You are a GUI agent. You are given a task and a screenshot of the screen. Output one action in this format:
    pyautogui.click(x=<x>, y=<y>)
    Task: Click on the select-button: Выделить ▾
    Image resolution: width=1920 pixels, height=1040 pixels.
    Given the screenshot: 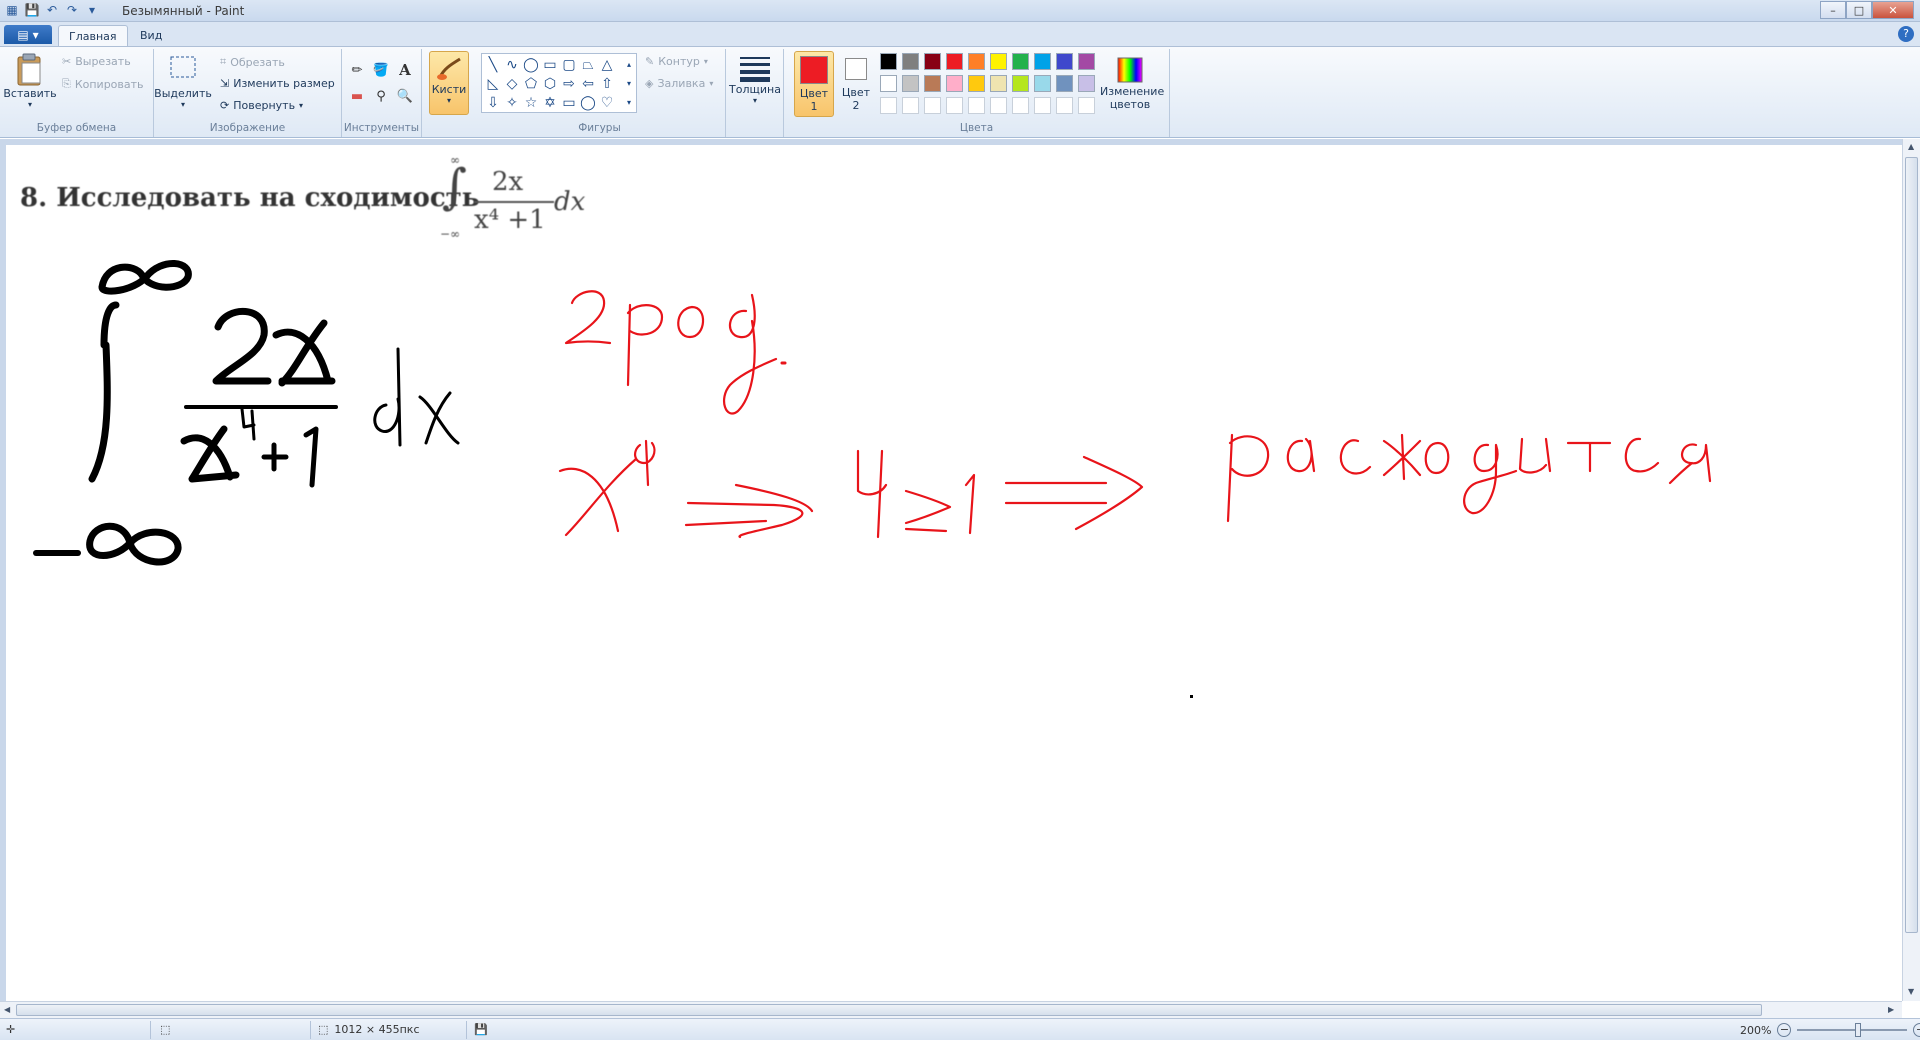 What is the action you would take?
    pyautogui.click(x=183, y=81)
    